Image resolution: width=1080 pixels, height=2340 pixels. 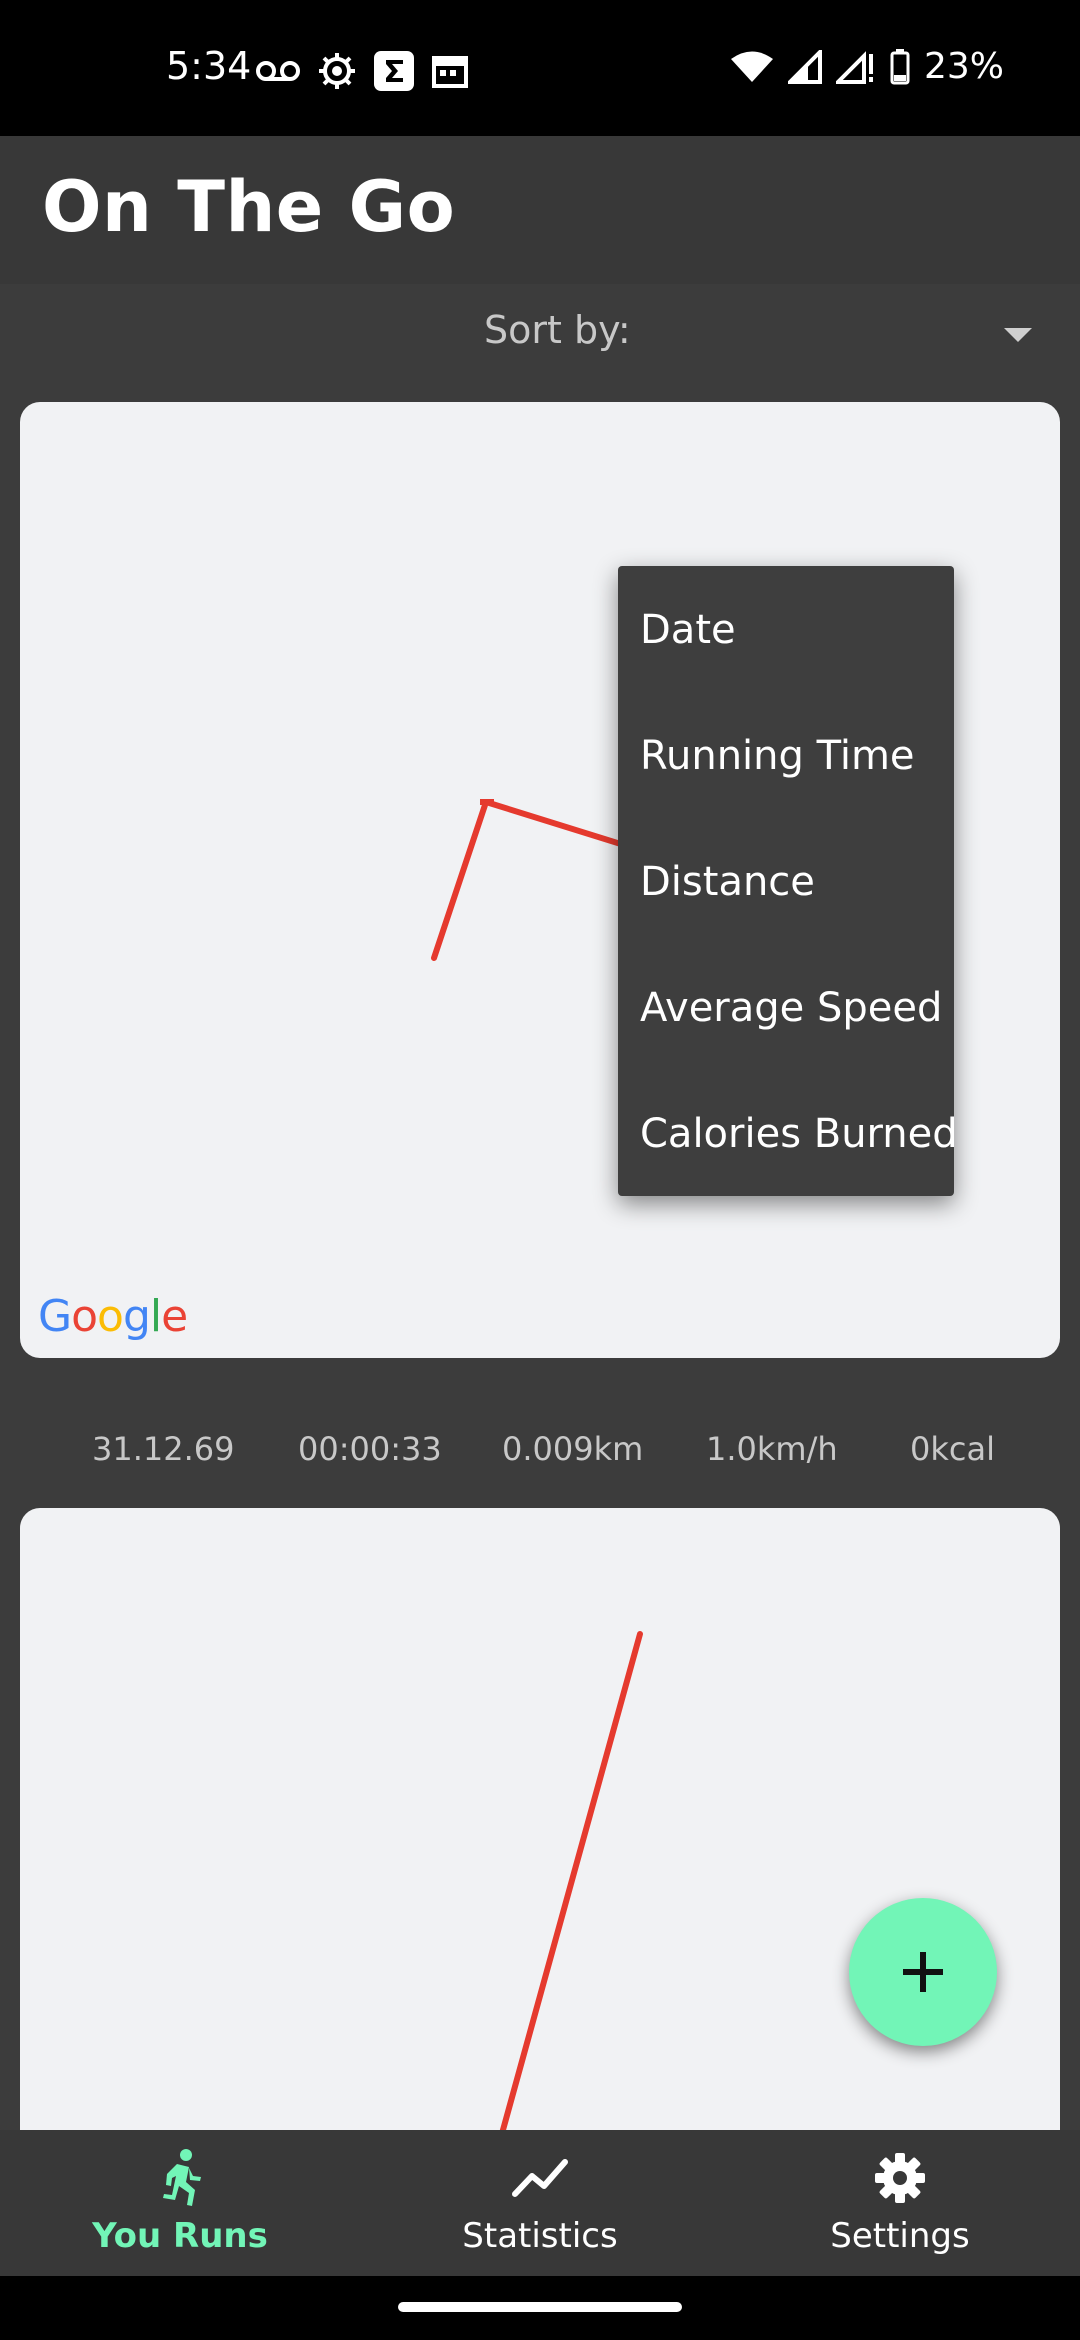 I want to click on voicemail-icon, so click(x=278, y=71).